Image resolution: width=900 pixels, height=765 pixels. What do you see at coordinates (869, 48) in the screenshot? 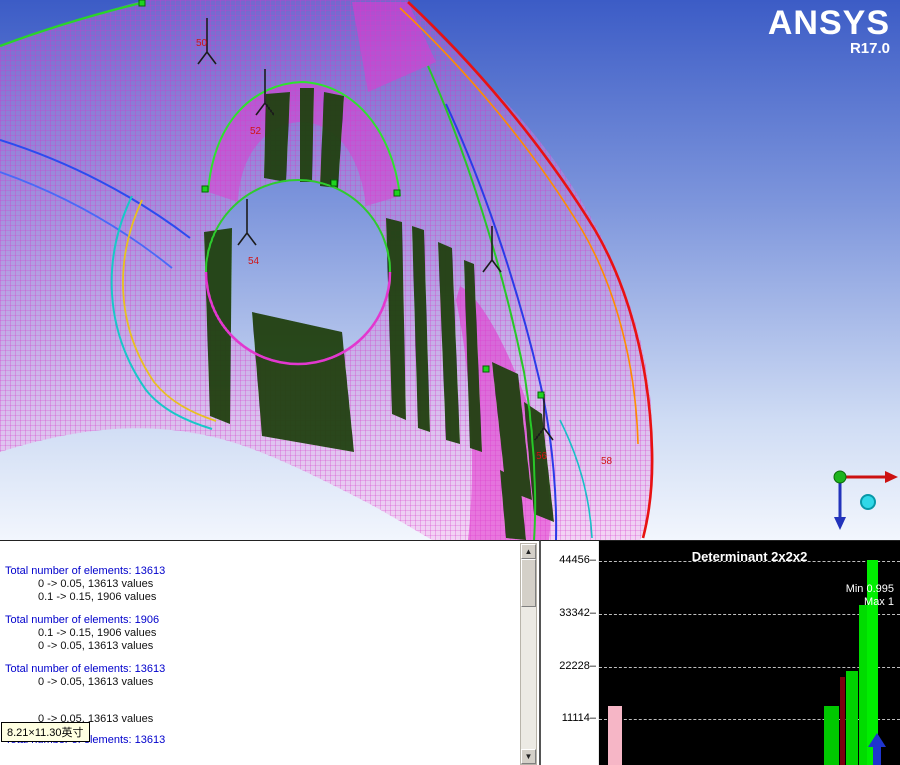
I see `ansys-version-text: R17.0` at bounding box center [869, 48].